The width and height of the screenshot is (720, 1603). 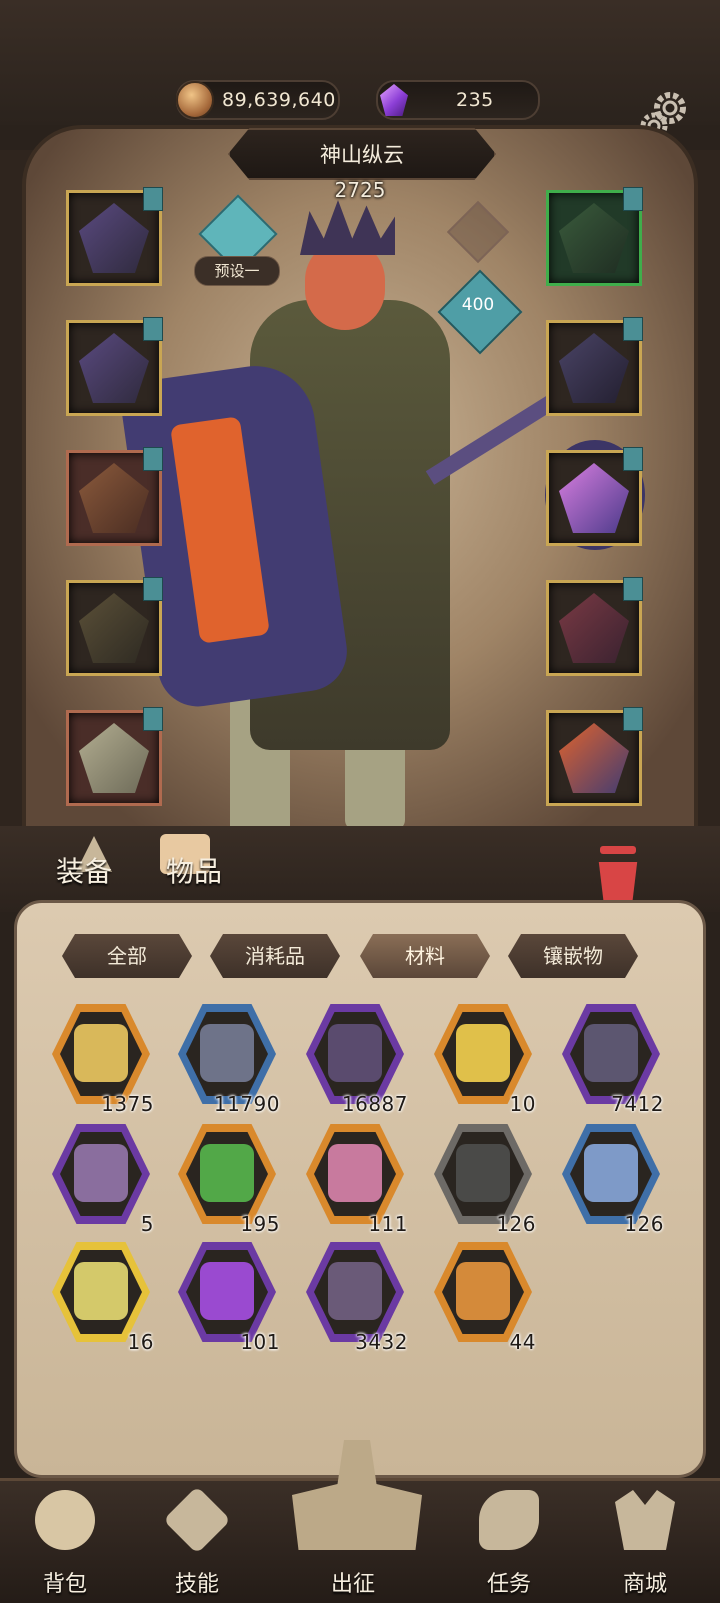 I want to click on inventory-item: 101, so click(x=227, y=1297).